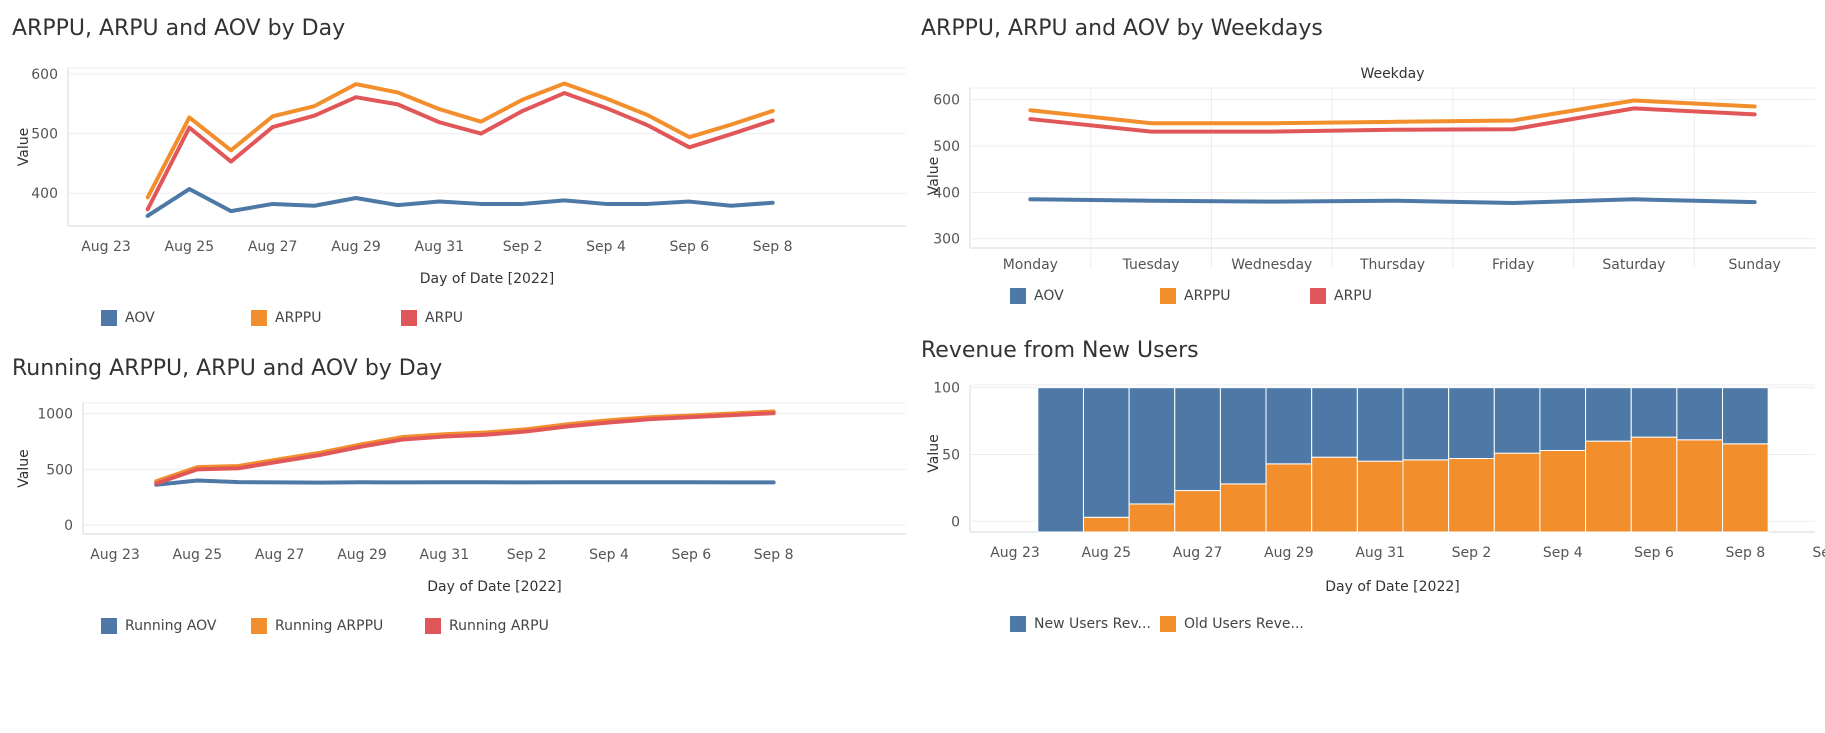 This screenshot has height=733, width=1825. I want to click on x-tick-label: Sep 10, so click(1818, 553).